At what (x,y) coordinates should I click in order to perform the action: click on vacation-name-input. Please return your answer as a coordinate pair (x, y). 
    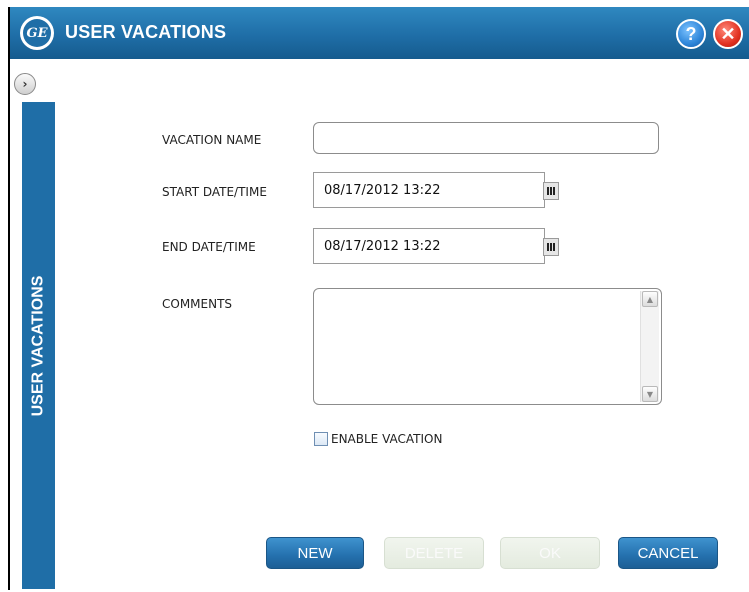
    Looking at the image, I should click on (486, 138).